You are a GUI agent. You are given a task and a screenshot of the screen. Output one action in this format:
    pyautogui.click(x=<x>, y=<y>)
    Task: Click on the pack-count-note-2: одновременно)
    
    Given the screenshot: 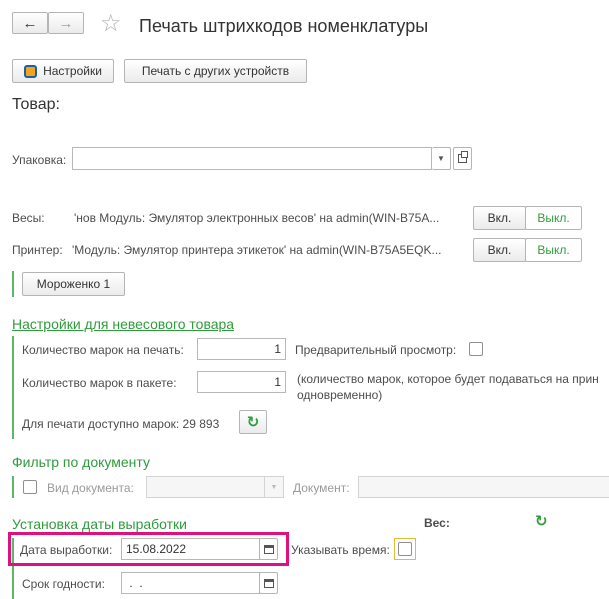 What is the action you would take?
    pyautogui.click(x=340, y=395)
    